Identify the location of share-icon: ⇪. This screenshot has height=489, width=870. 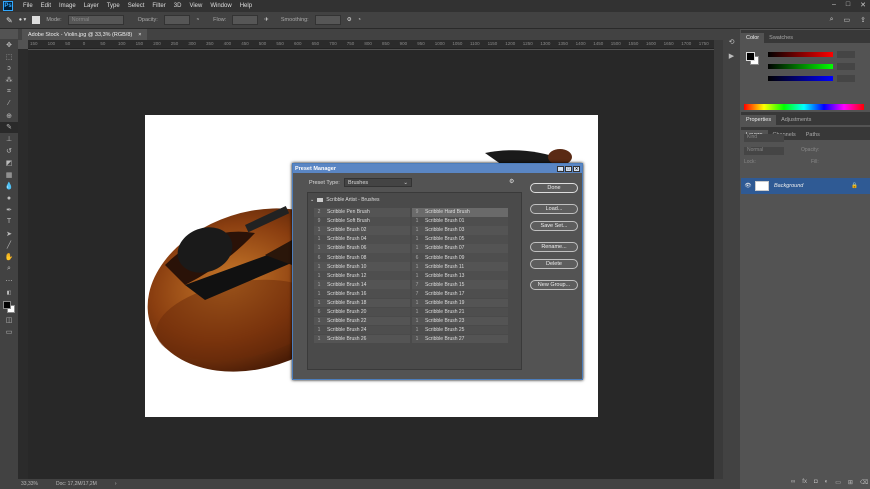
(863, 20).